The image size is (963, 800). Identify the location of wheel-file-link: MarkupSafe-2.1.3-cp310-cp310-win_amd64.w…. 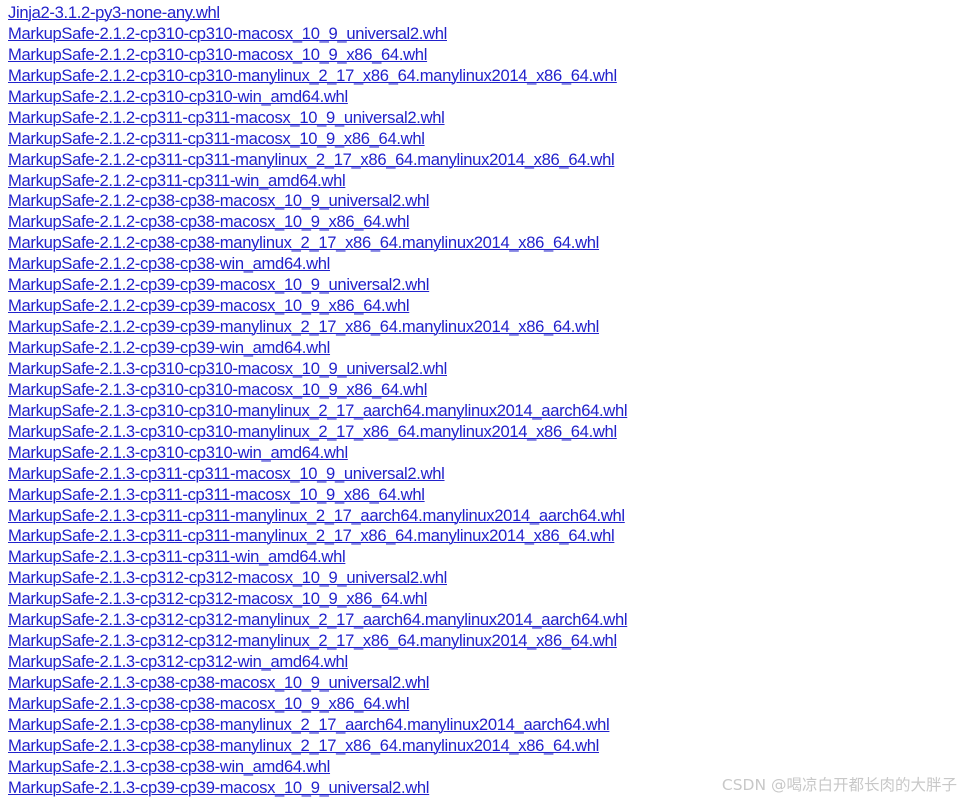
(178, 452).